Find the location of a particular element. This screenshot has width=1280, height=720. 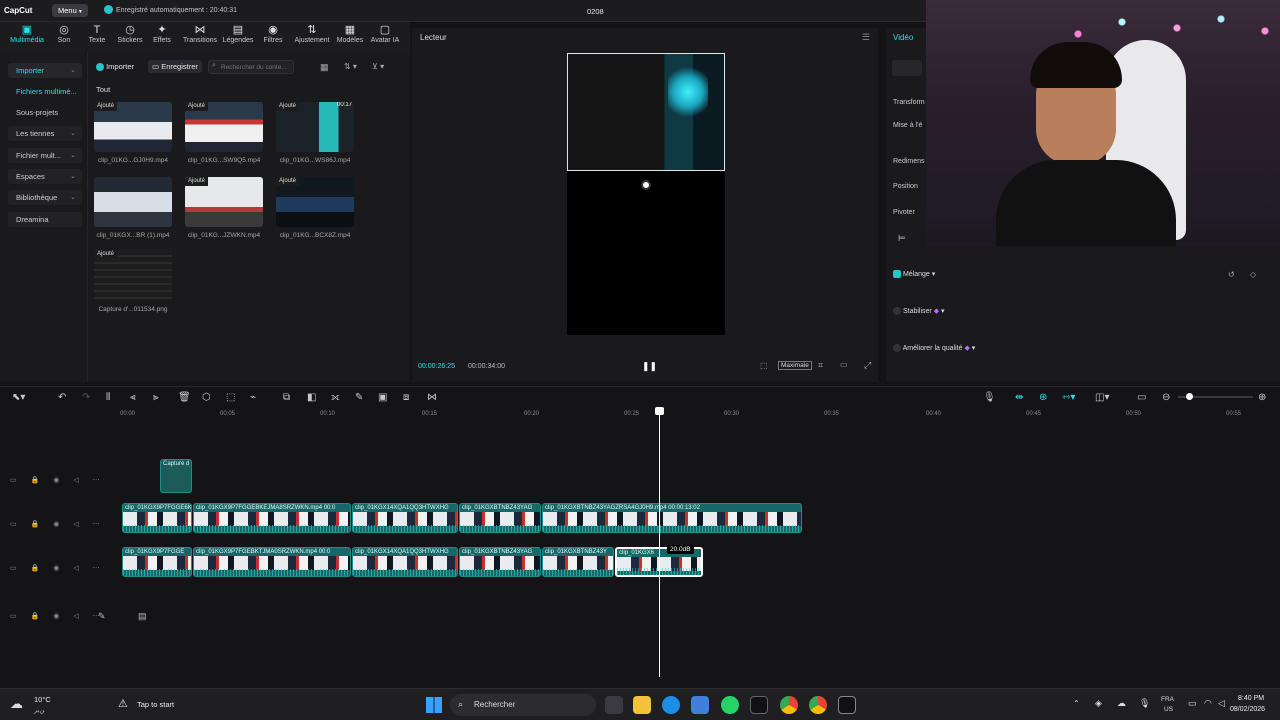

preview-axis-icon: ◫▾ is located at coordinates (1102, 397).